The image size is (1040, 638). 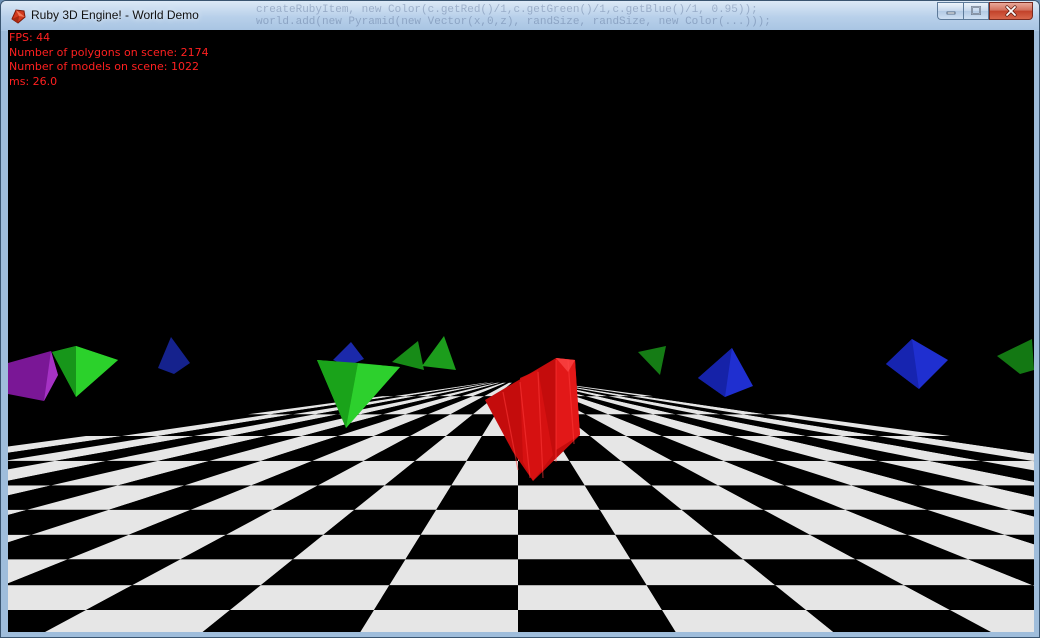 I want to click on minimize-icon, so click(x=950, y=13).